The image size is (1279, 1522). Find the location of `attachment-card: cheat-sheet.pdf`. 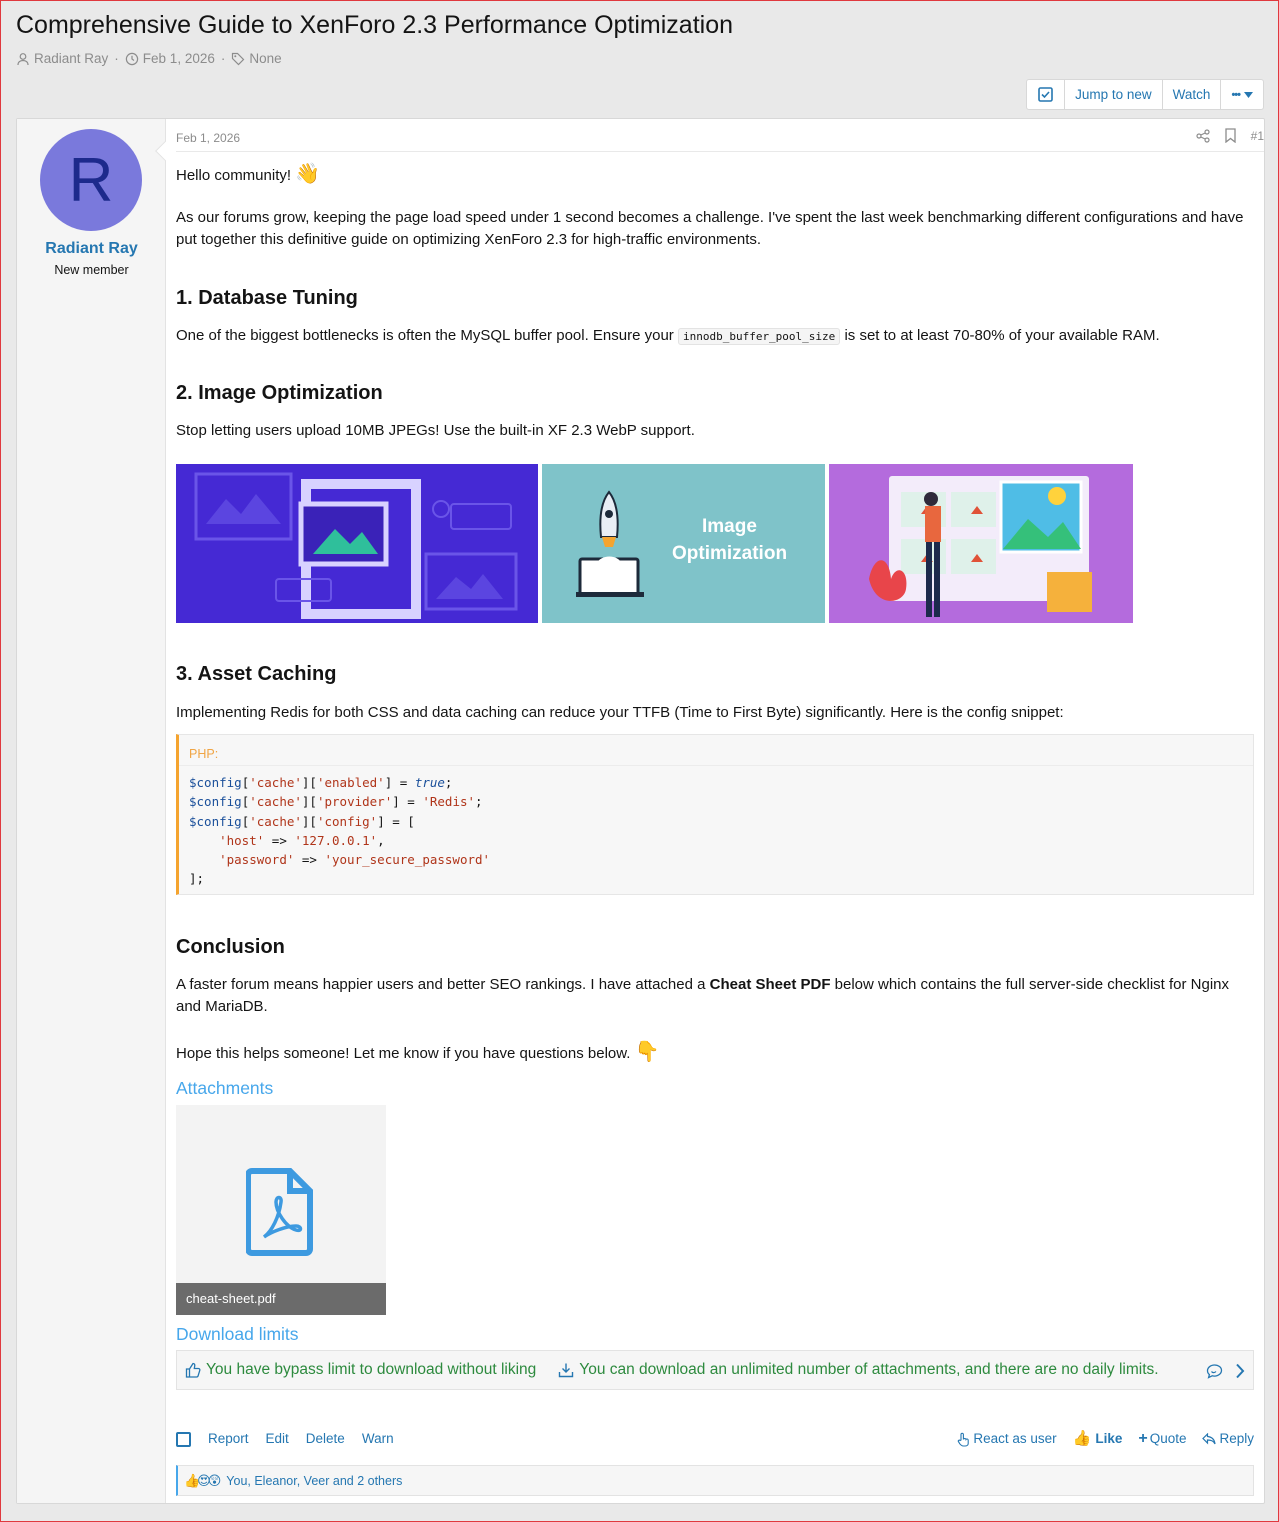

attachment-card: cheat-sheet.pdf is located at coordinates (281, 1210).